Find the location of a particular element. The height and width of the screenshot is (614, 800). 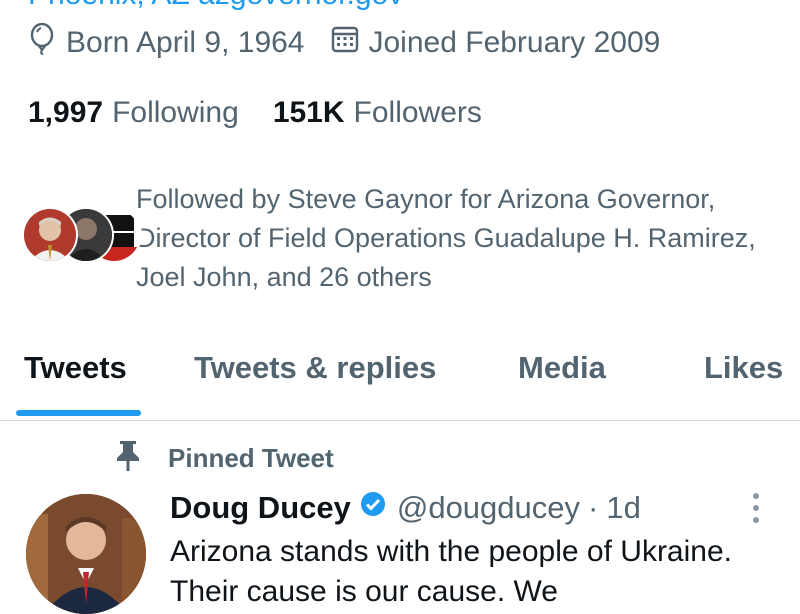

verified-badge-icon is located at coordinates (373, 508).